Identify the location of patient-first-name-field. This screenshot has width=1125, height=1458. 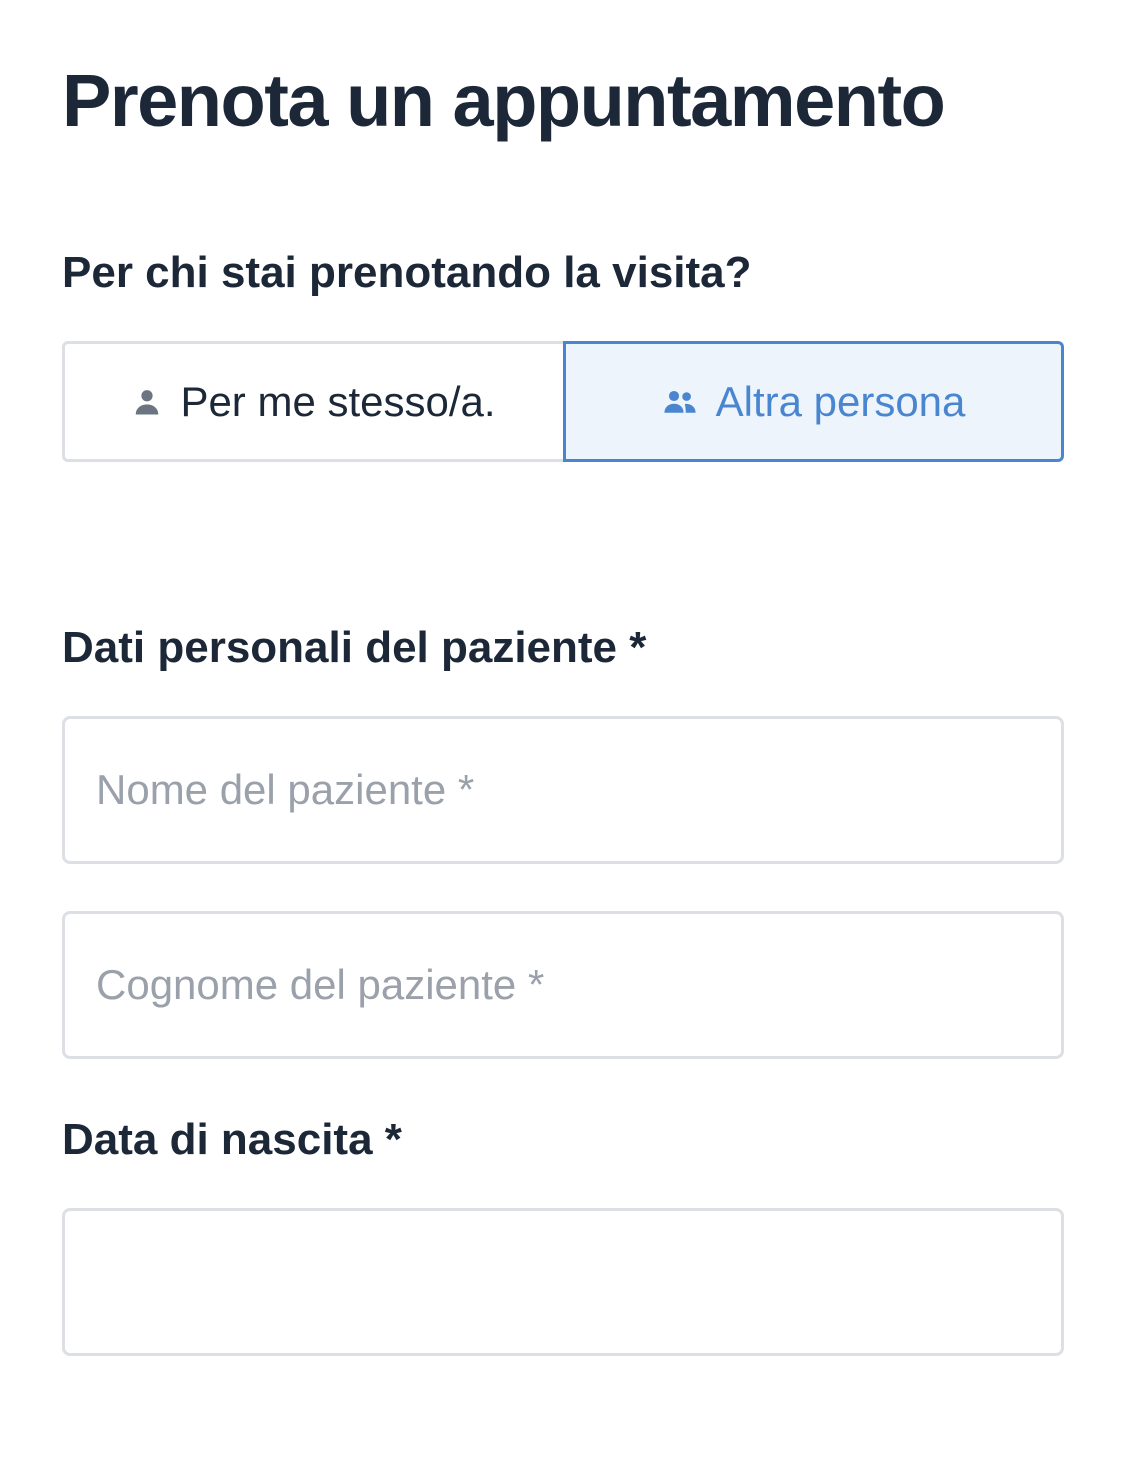
(563, 790).